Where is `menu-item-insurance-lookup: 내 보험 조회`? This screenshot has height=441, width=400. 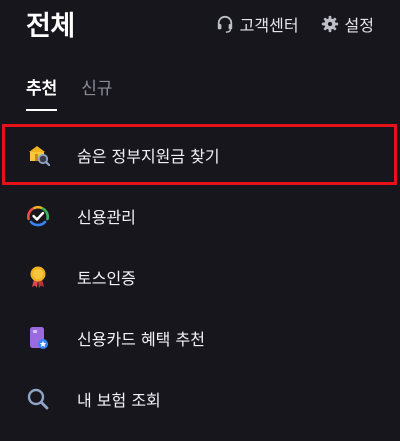
menu-item-insurance-lookup: 내 보험 조회 is located at coordinates (200, 398).